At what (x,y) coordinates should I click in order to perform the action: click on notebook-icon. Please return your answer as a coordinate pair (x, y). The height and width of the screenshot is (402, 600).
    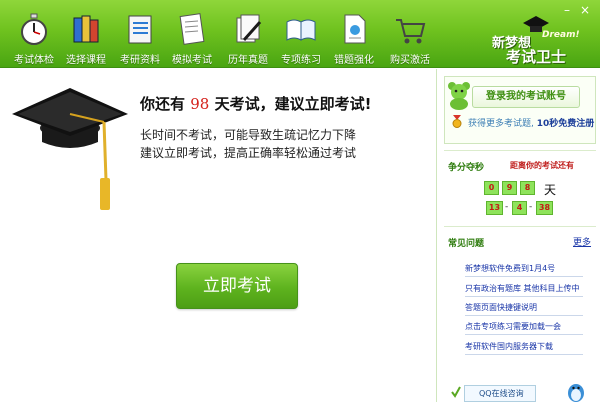
    Looking at the image, I should click on (140, 29).